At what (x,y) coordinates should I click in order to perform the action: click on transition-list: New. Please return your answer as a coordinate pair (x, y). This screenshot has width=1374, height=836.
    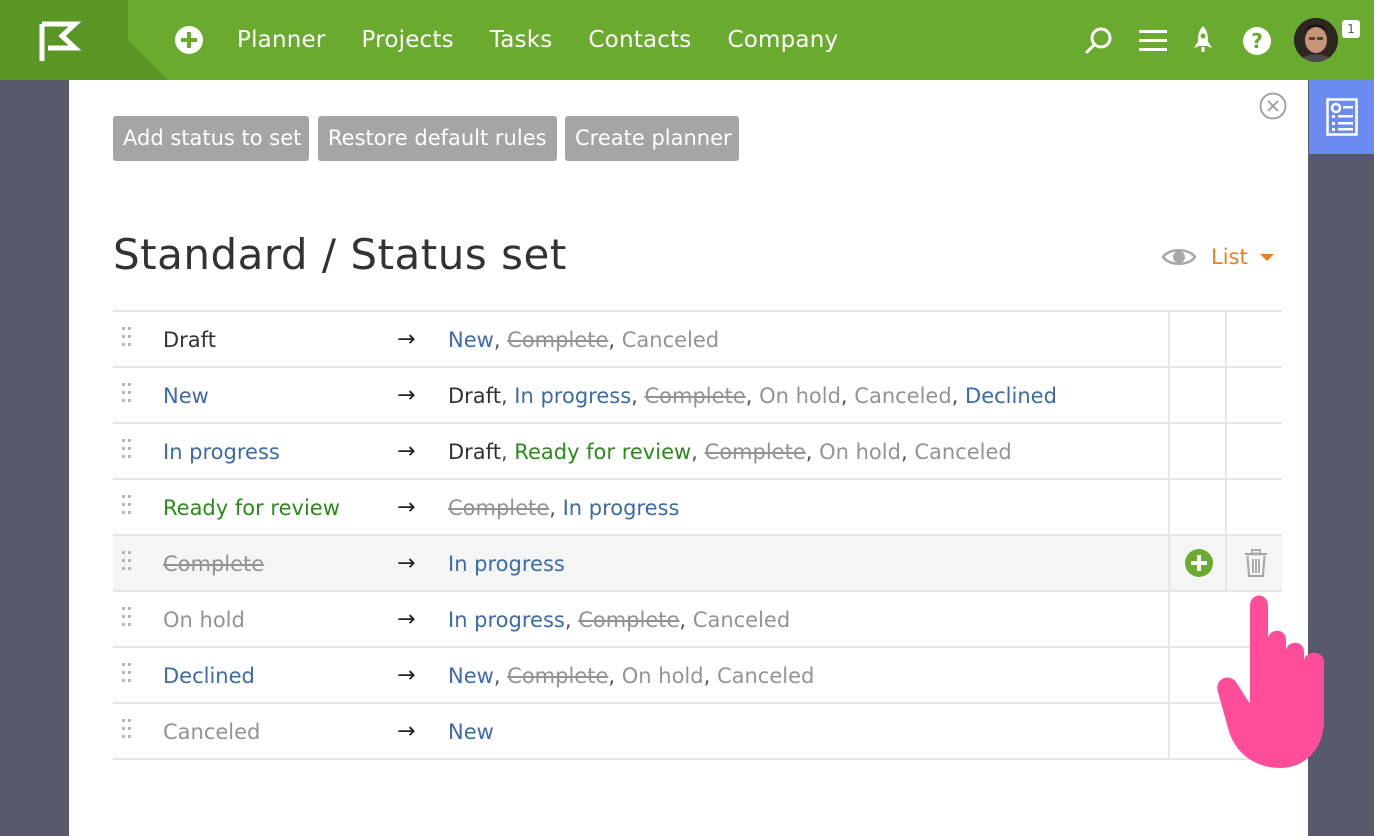
    Looking at the image, I should click on (471, 732).